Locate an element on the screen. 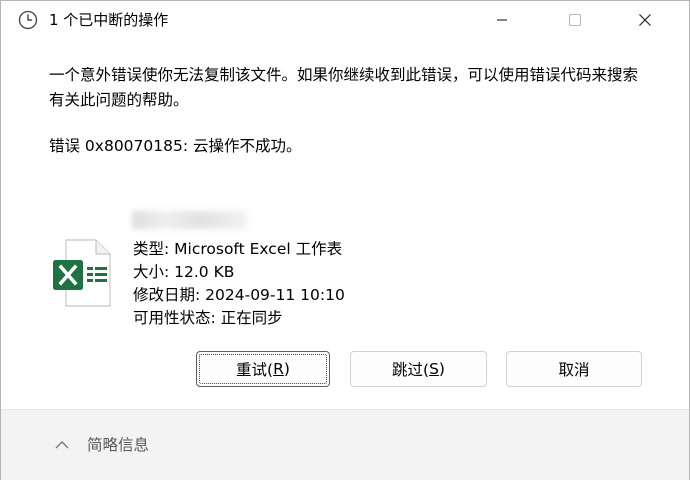 The width and height of the screenshot is (690, 480). cancel-button: 取消 is located at coordinates (574, 369).